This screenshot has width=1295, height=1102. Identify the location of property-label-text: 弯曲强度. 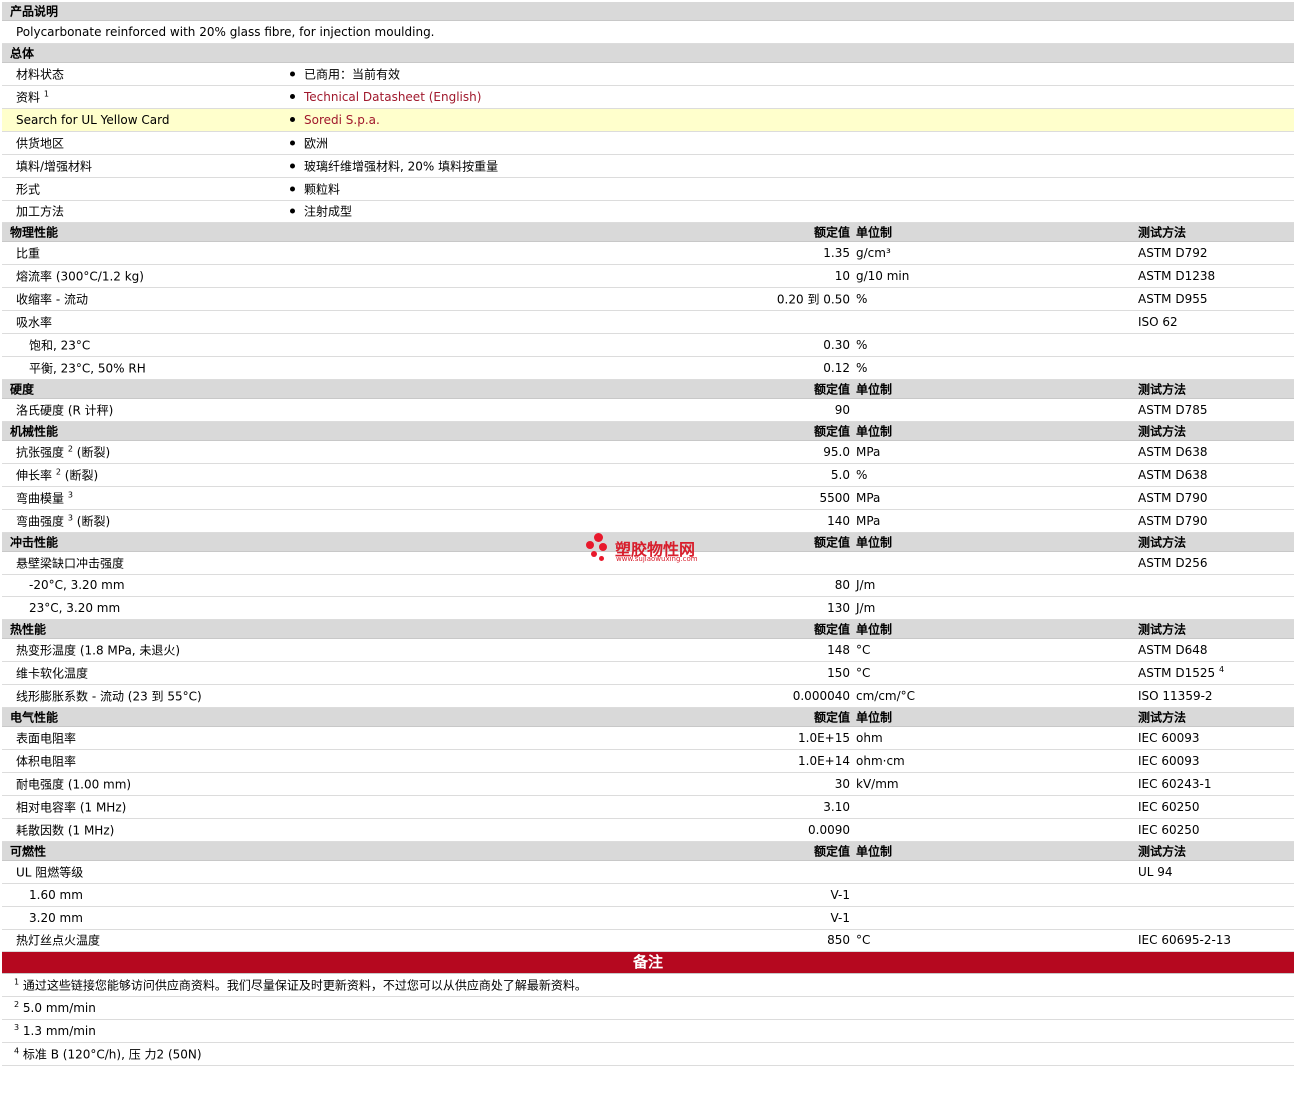
(40, 521).